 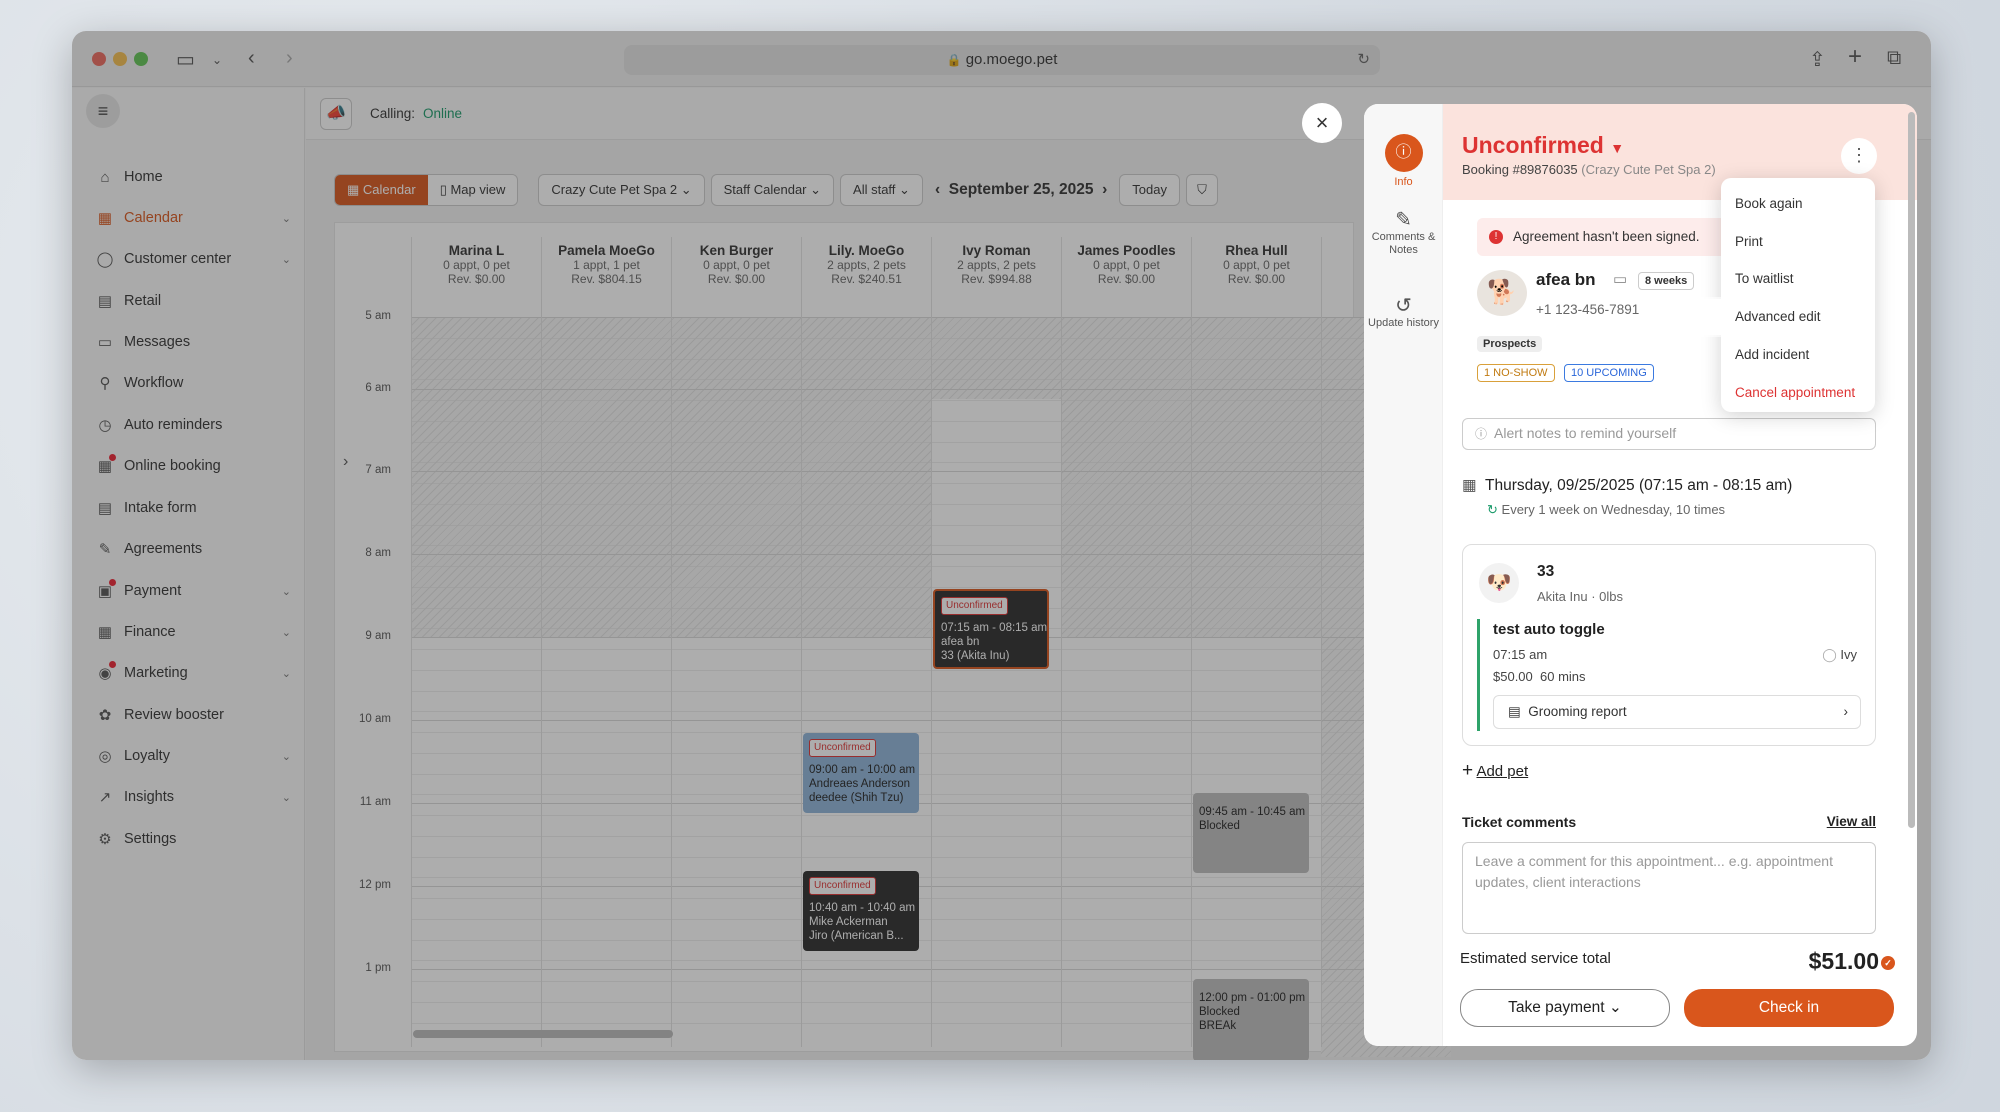 What do you see at coordinates (1565, 1008) in the screenshot?
I see `take-payment-button: Take payment ⌄` at bounding box center [1565, 1008].